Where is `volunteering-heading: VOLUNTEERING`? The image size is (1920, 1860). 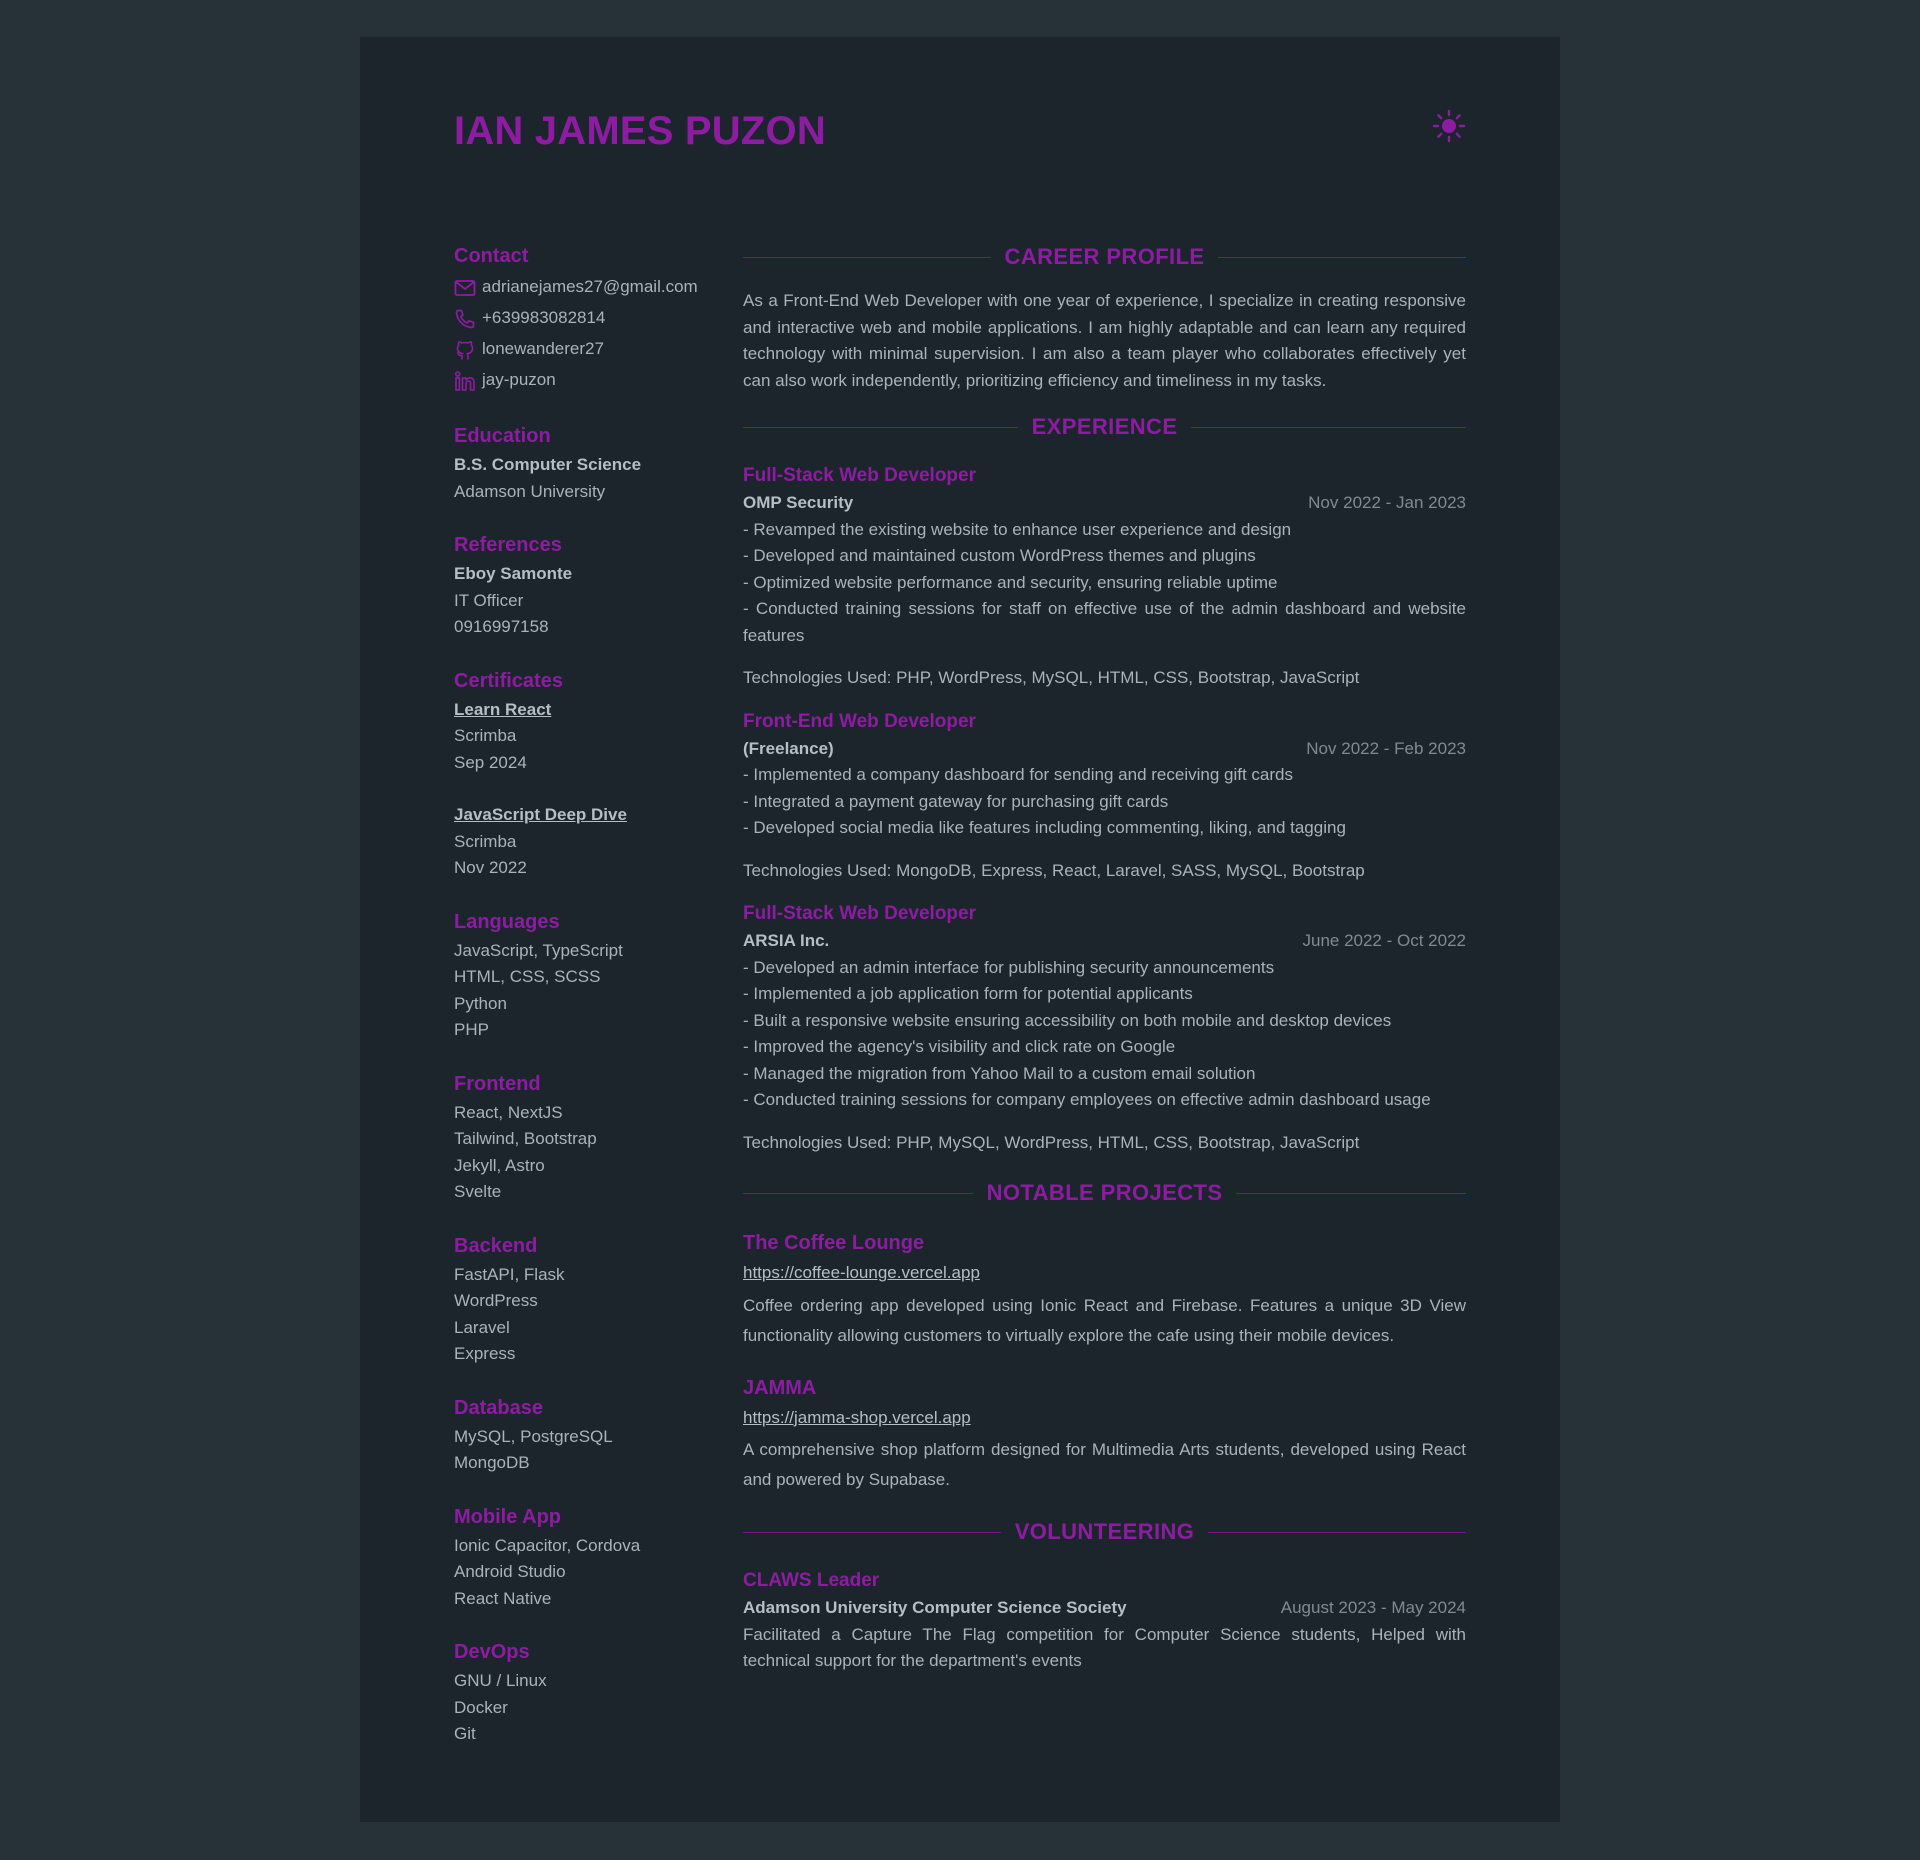
volunteering-heading: VOLUNTEERING is located at coordinates (1104, 1532).